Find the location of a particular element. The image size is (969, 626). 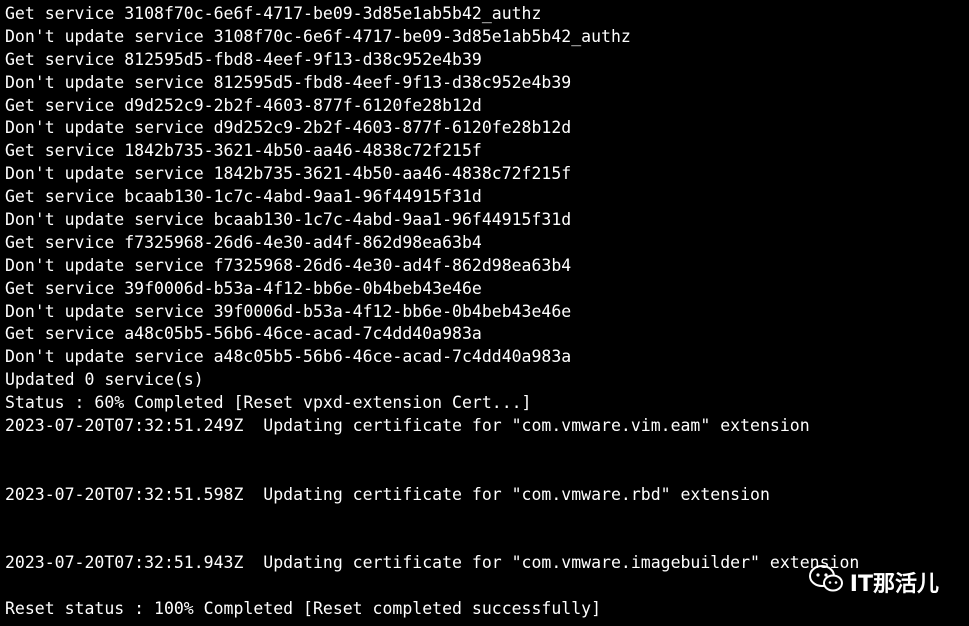

watermark-text: IT那活儿 is located at coordinates (894, 584).